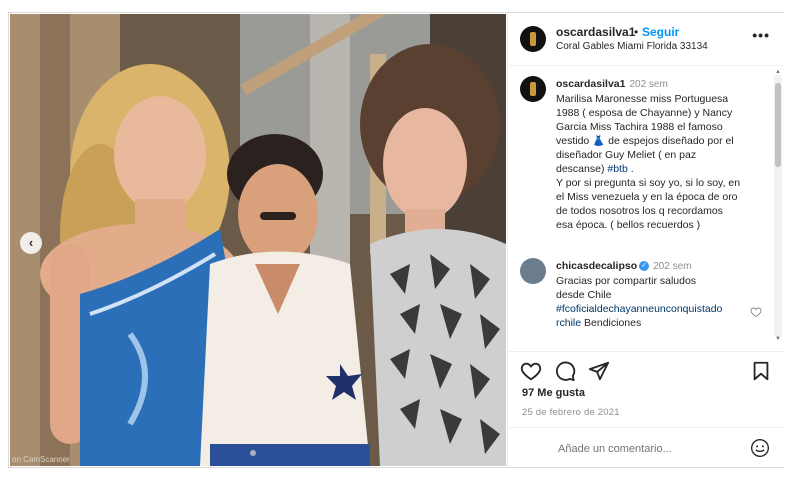 This screenshot has width=800, height=479. Describe the element at coordinates (571, 412) in the screenshot. I see `post-date: 25 de febrero de 2021` at that location.